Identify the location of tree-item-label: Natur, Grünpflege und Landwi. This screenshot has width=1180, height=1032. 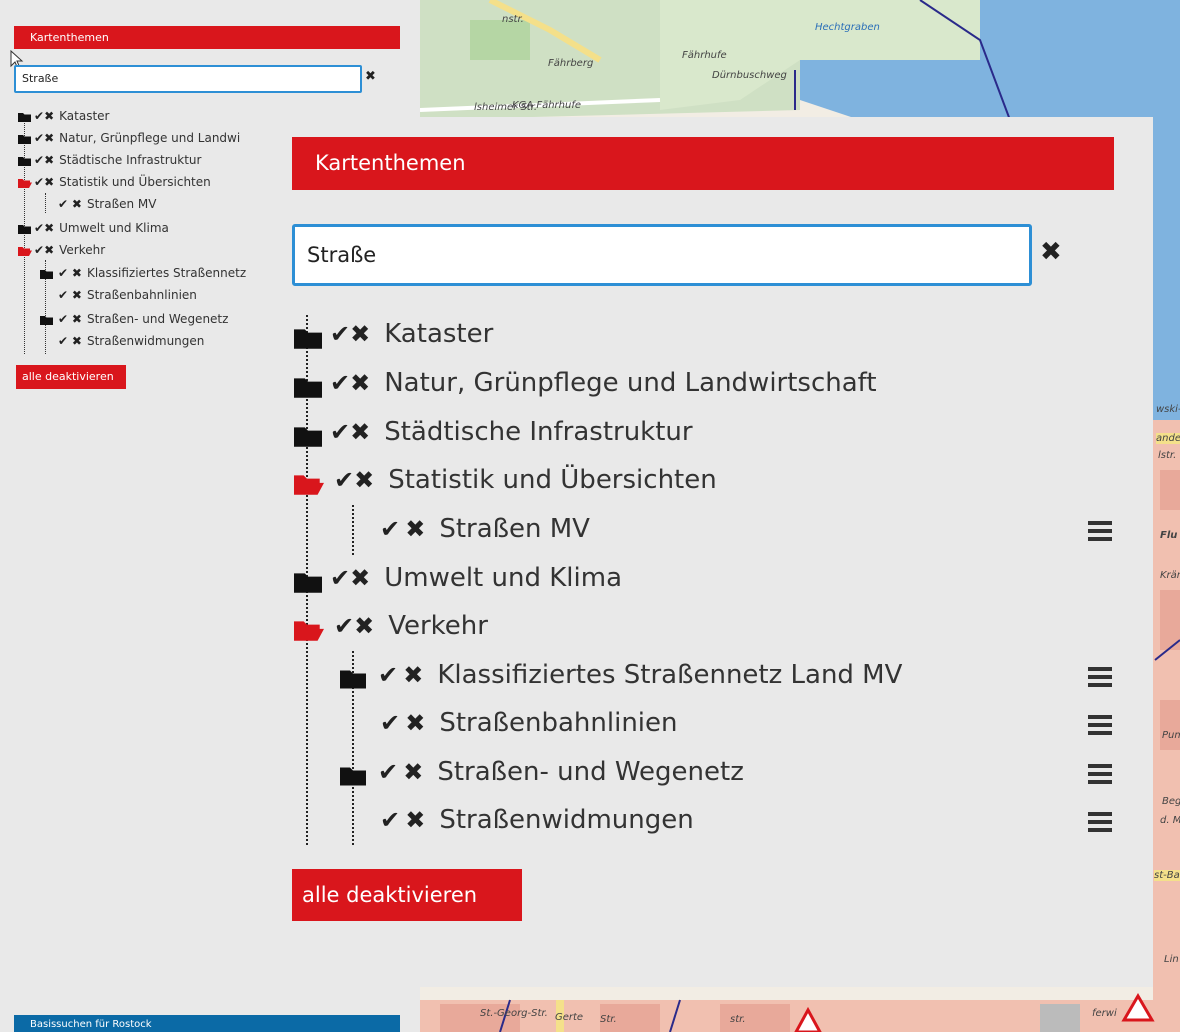
(149, 138).